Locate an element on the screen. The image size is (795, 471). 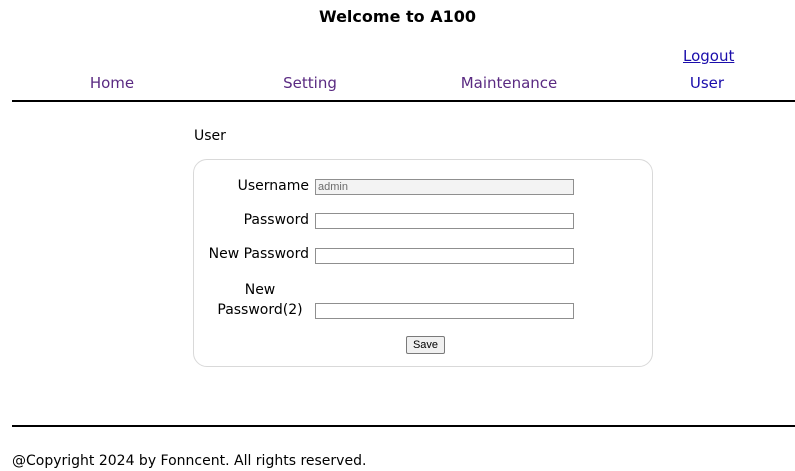
password-label: Password is located at coordinates (276, 220).